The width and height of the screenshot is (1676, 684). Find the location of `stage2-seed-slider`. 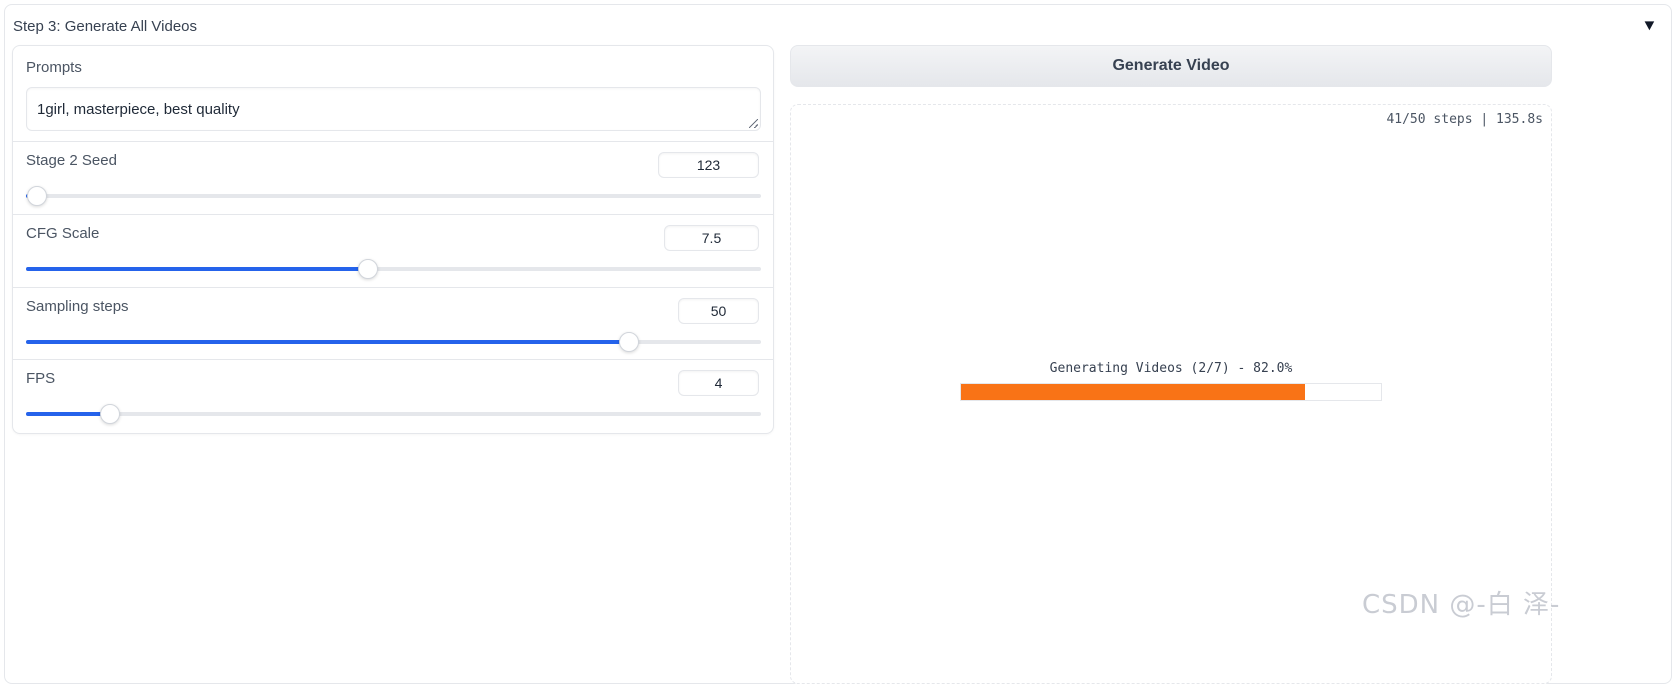

stage2-seed-slider is located at coordinates (393, 196).